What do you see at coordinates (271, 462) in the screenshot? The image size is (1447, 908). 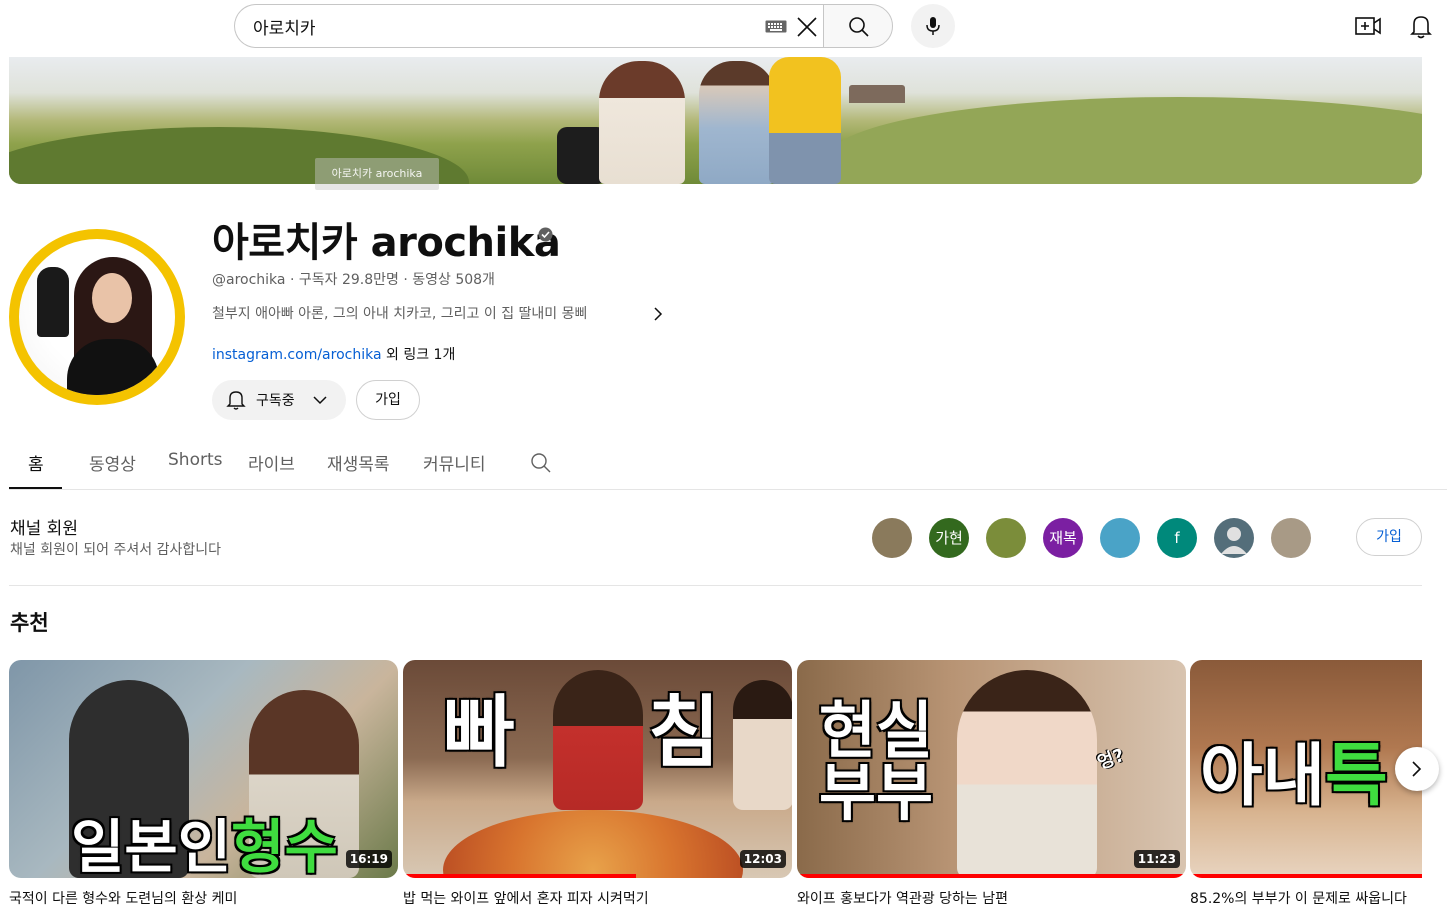 I see `tab-live: 라이브` at bounding box center [271, 462].